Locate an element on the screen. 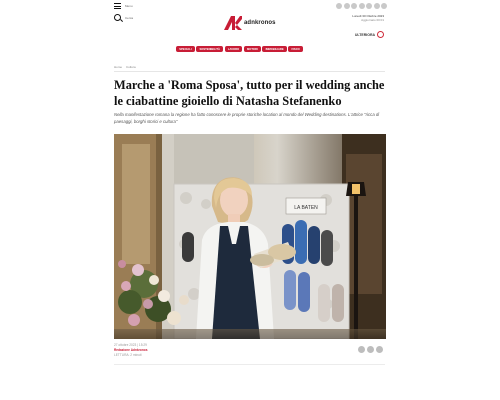 The height and width of the screenshot is (400, 500). search-label: Cerca is located at coordinates (129, 18).